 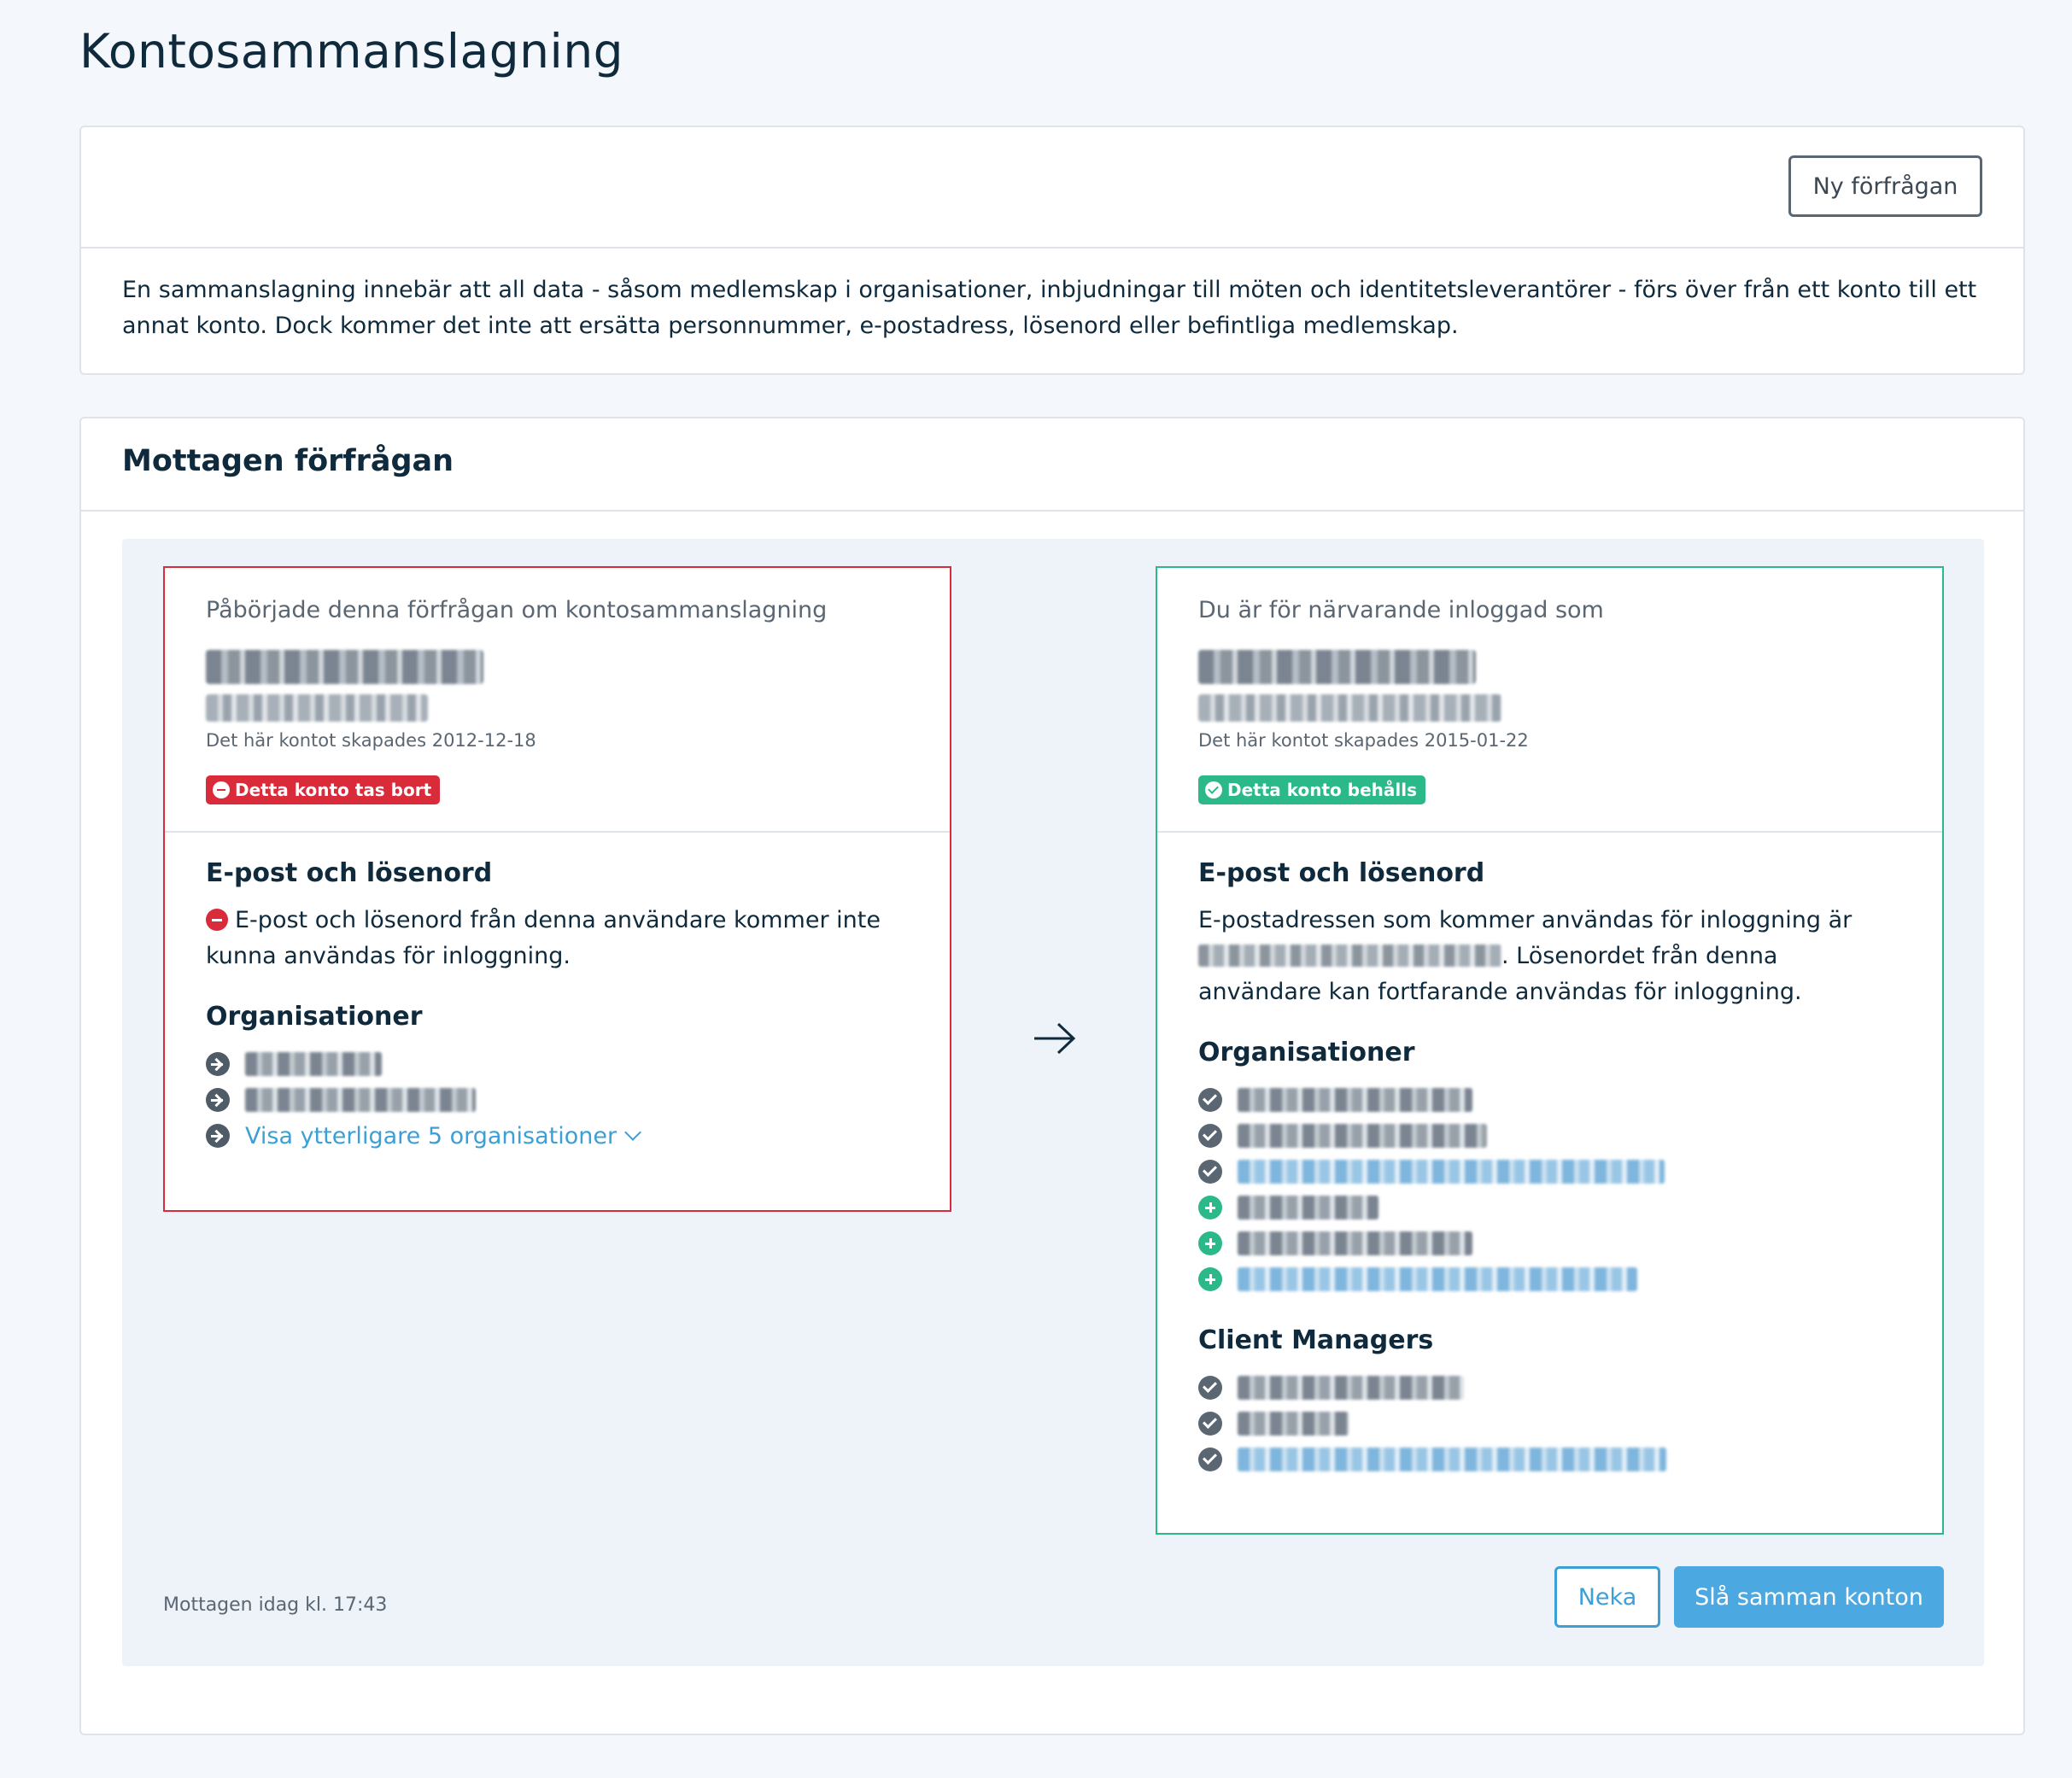 I want to click on show-more-orgs-link: Visa ytterligare 5 organisationer, so click(x=443, y=1135).